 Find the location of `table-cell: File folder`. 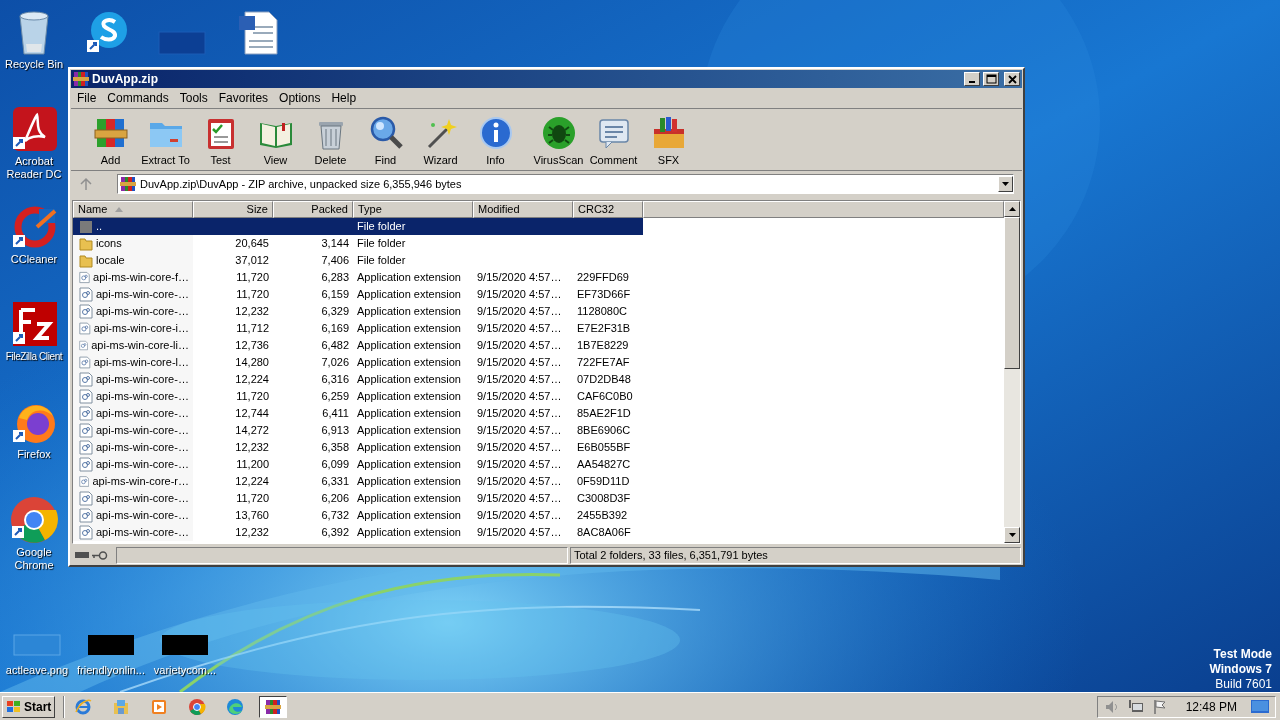

table-cell: File folder is located at coordinates (381, 226).